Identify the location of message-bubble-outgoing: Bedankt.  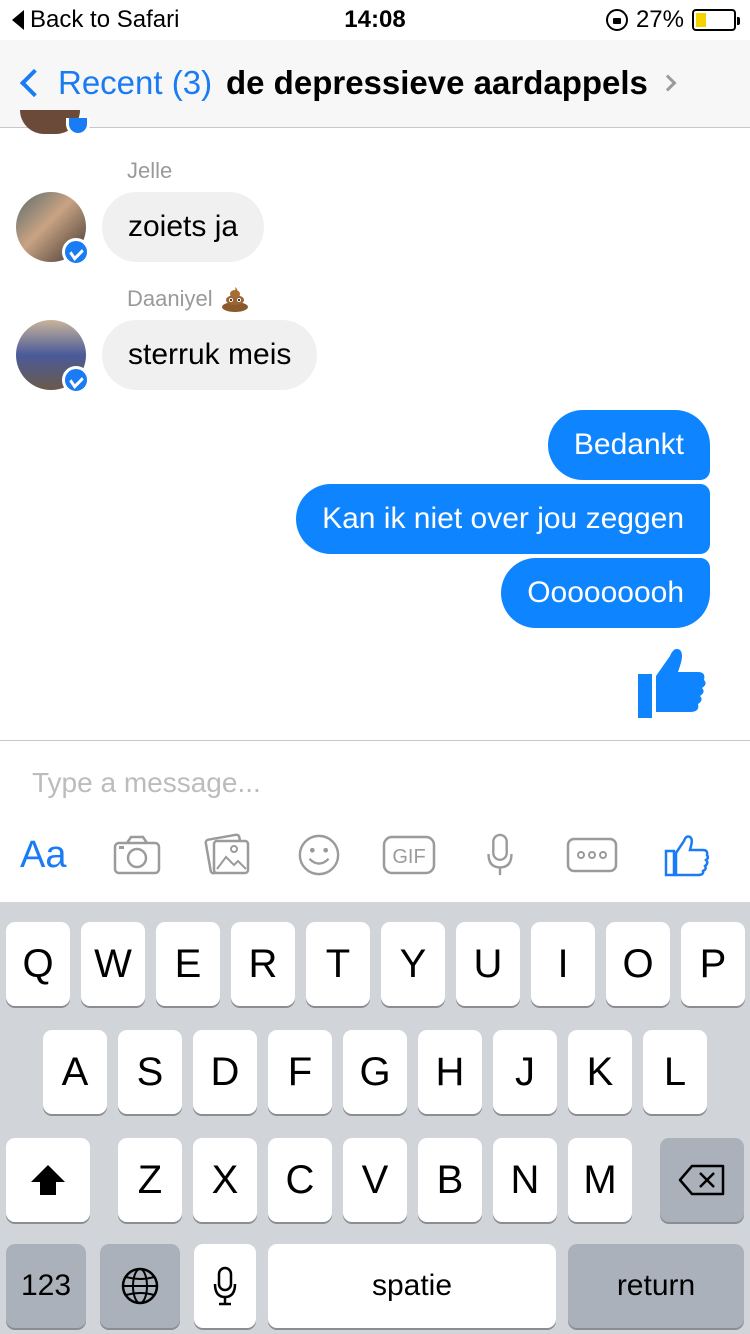
(628, 445).